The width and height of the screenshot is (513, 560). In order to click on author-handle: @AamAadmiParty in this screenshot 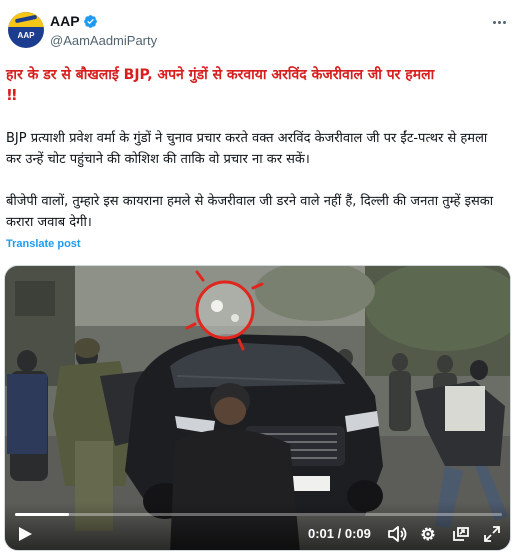, I will do `click(103, 40)`.